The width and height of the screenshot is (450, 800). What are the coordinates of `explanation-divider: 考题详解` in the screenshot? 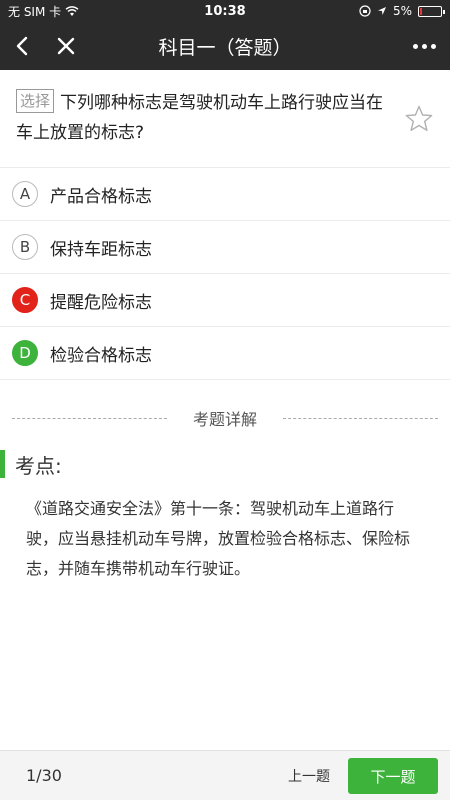 It's located at (225, 418).